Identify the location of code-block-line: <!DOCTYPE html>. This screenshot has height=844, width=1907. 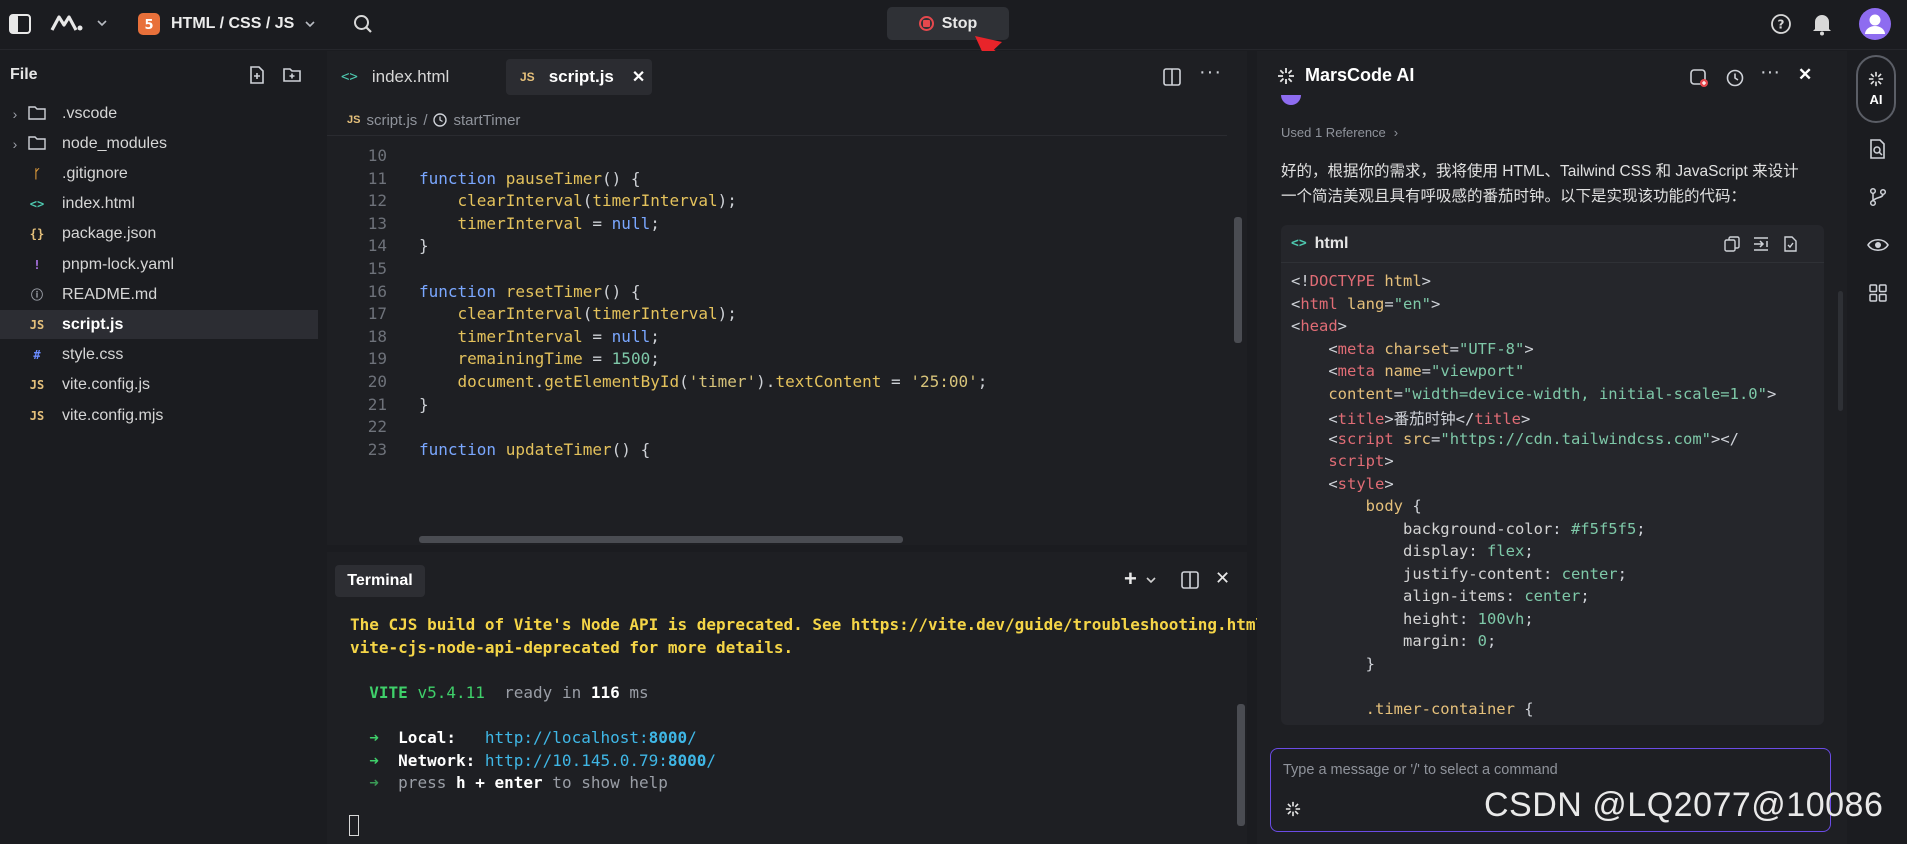
(1361, 281).